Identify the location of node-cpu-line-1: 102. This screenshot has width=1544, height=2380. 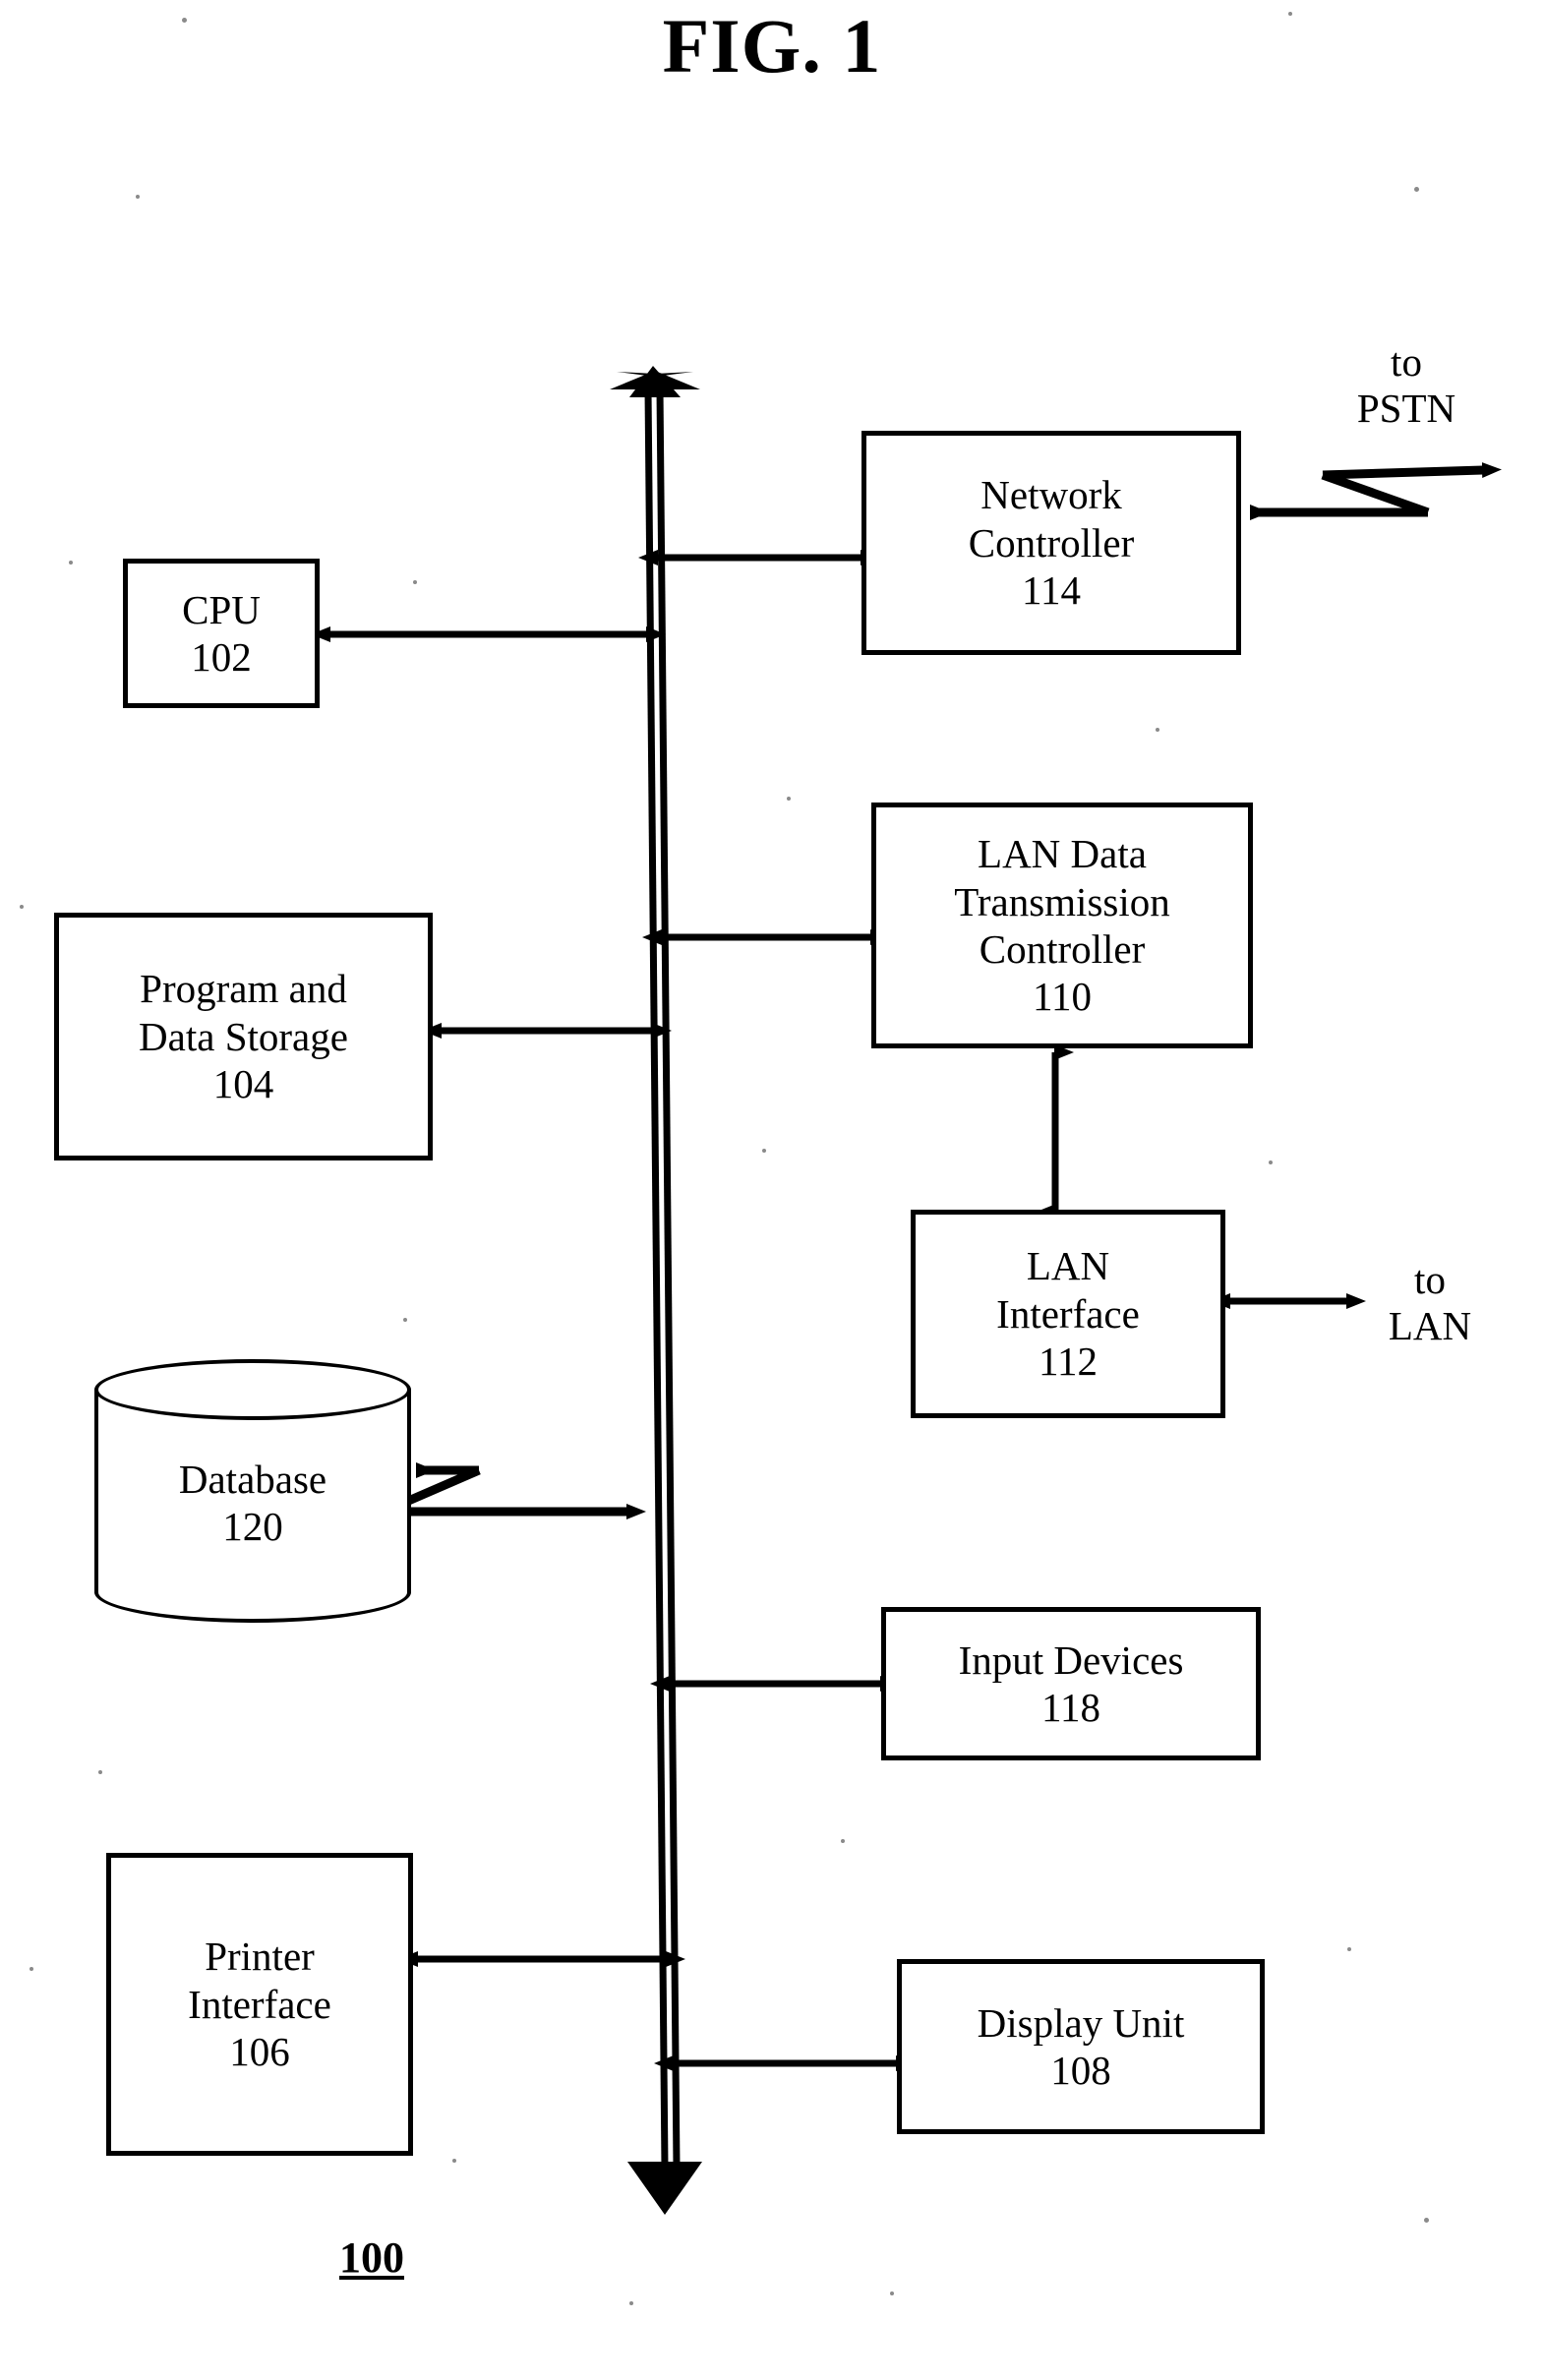
(222, 657).